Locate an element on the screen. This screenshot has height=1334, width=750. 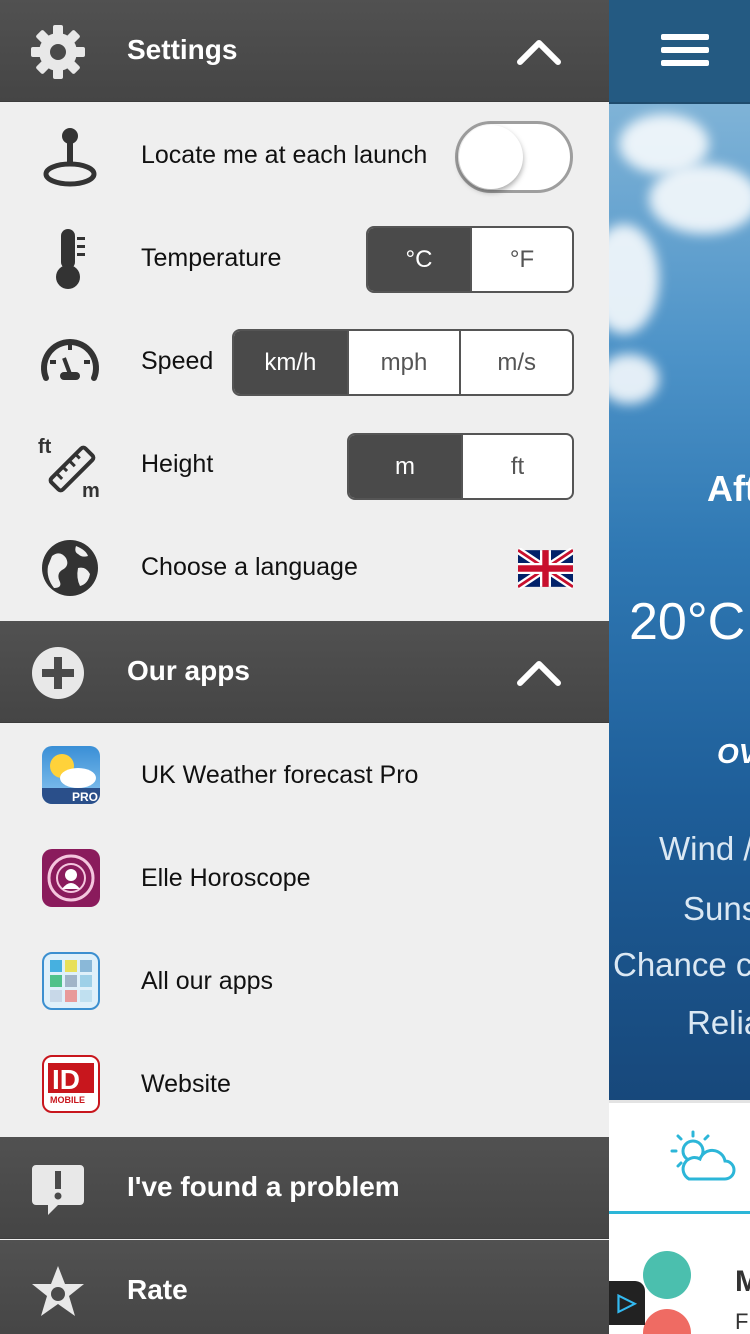
mph-option: mph is located at coordinates (403, 362).